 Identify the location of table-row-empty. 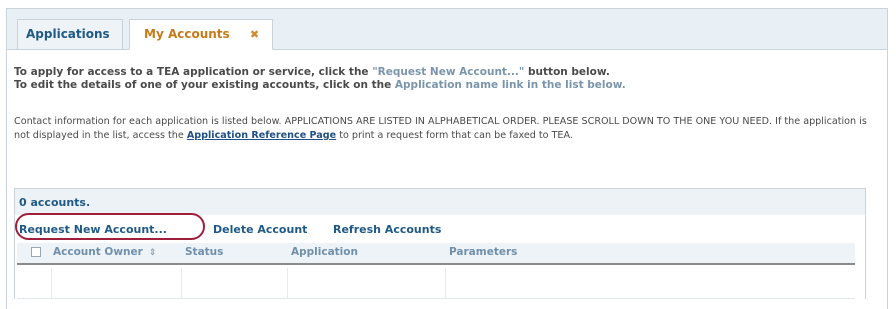
(436, 283).